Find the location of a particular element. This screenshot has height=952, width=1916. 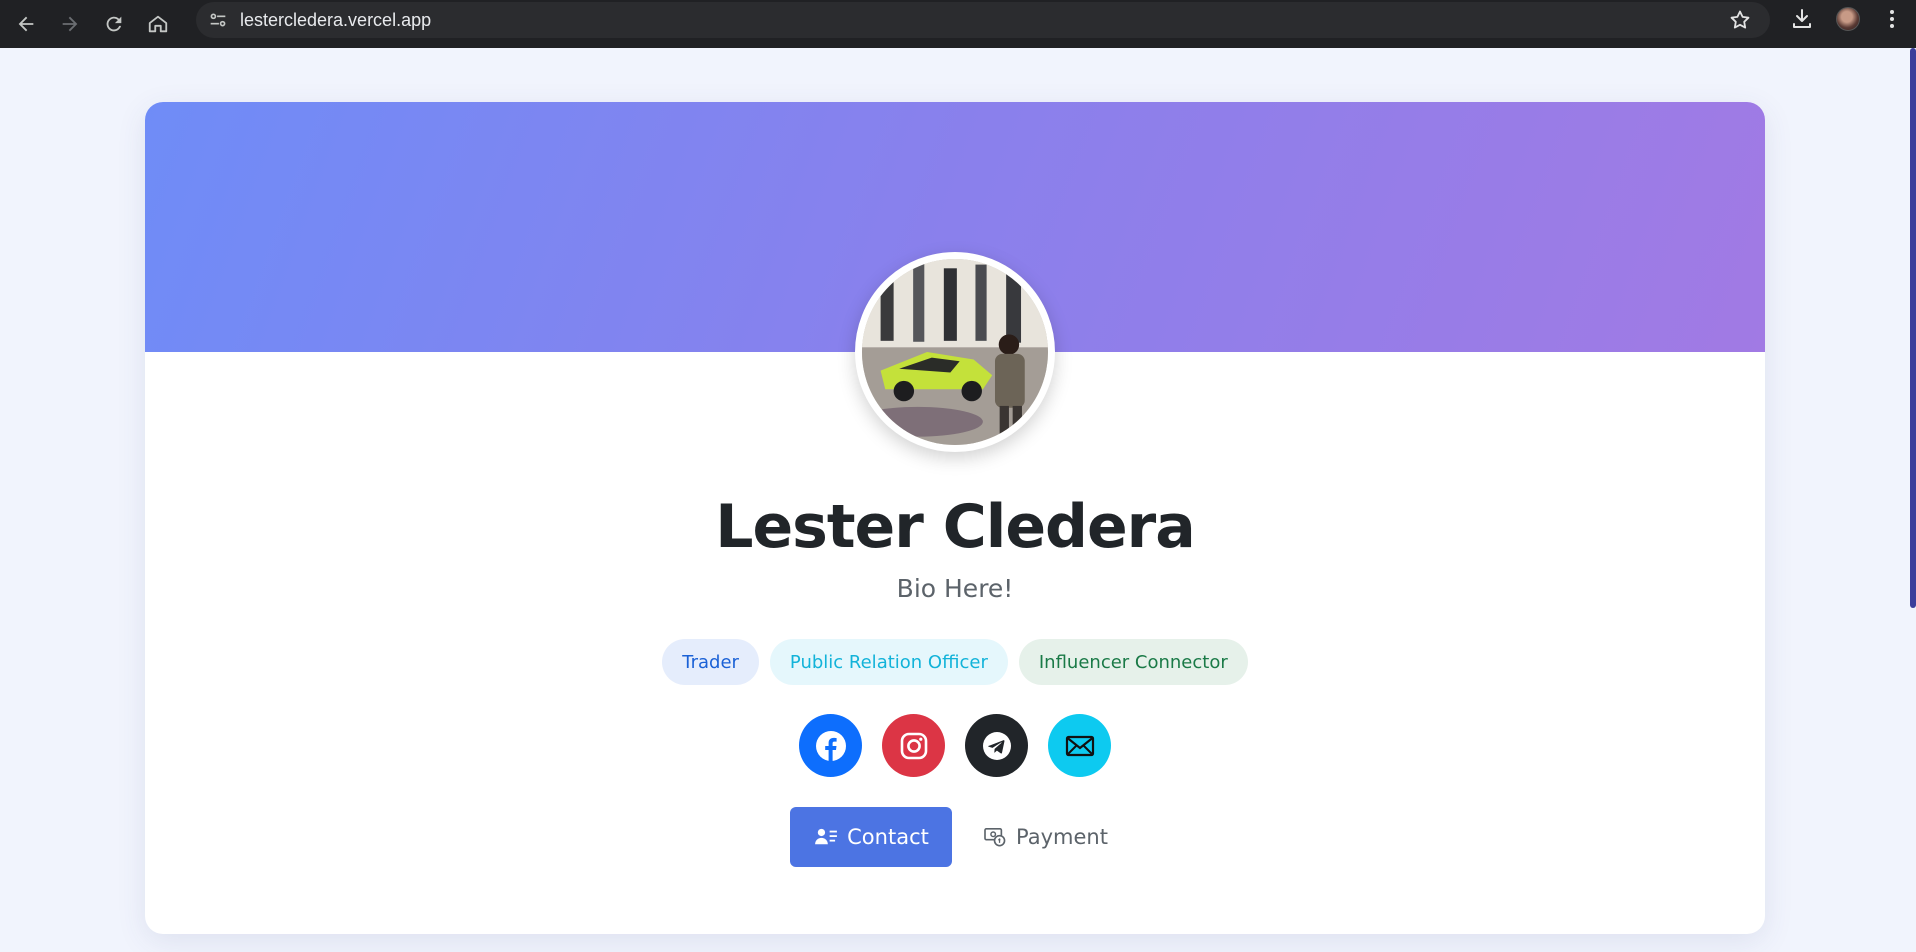

role-tag-public-relation-officer: Public Relation Officer is located at coordinates (888, 662).